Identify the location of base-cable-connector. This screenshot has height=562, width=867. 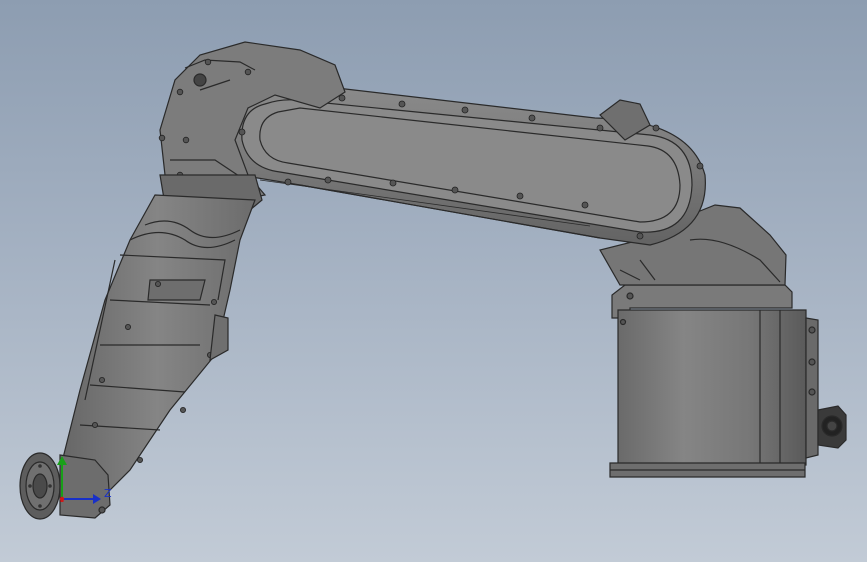
(832, 427).